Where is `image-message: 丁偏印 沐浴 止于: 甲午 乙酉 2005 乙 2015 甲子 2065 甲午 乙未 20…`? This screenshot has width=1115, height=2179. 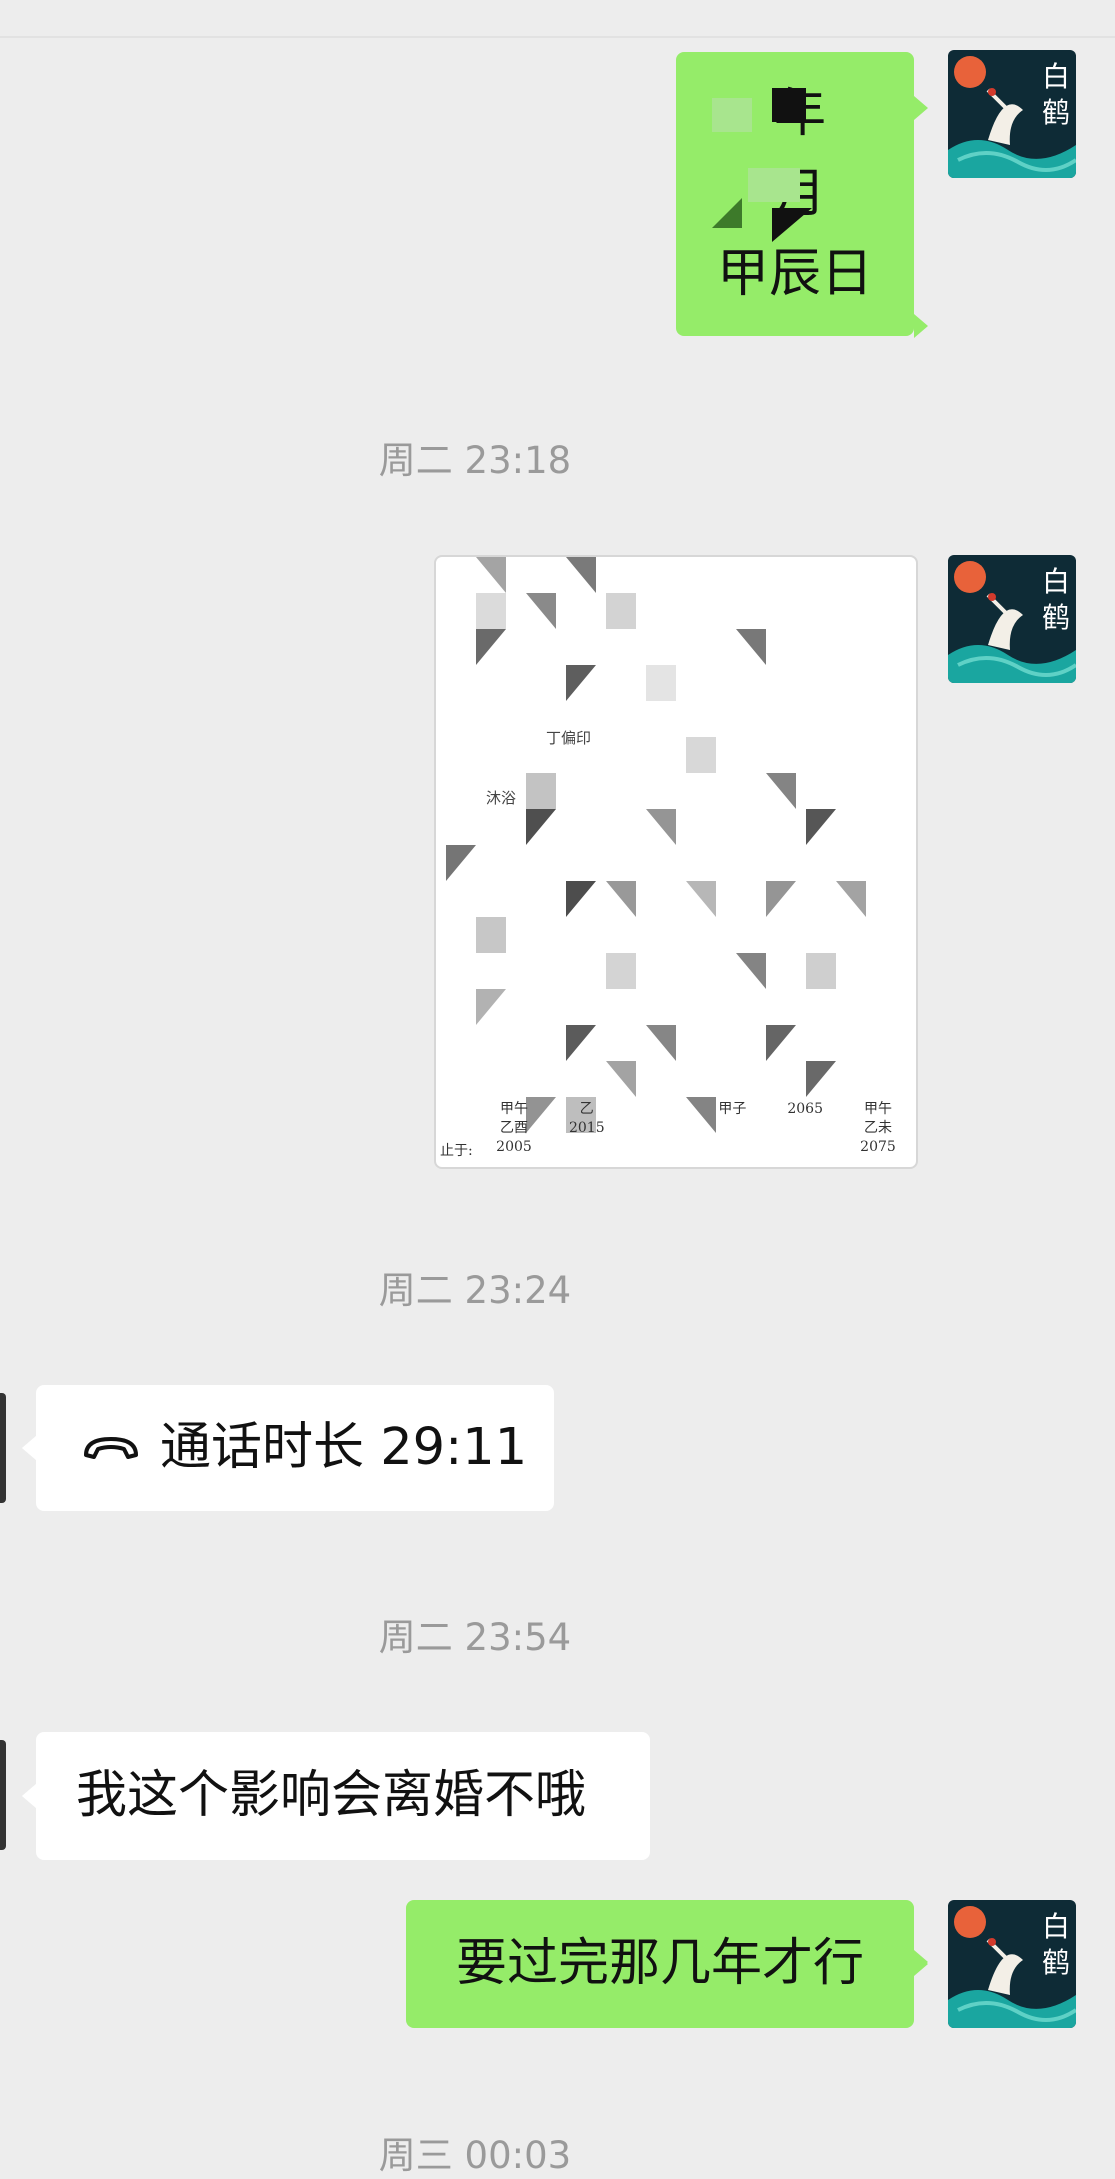
image-message: 丁偏印 沐浴 止于: 甲午 乙酉 2005 乙 2015 甲子 2065 甲午 乙未 20… is located at coordinates (676, 862).